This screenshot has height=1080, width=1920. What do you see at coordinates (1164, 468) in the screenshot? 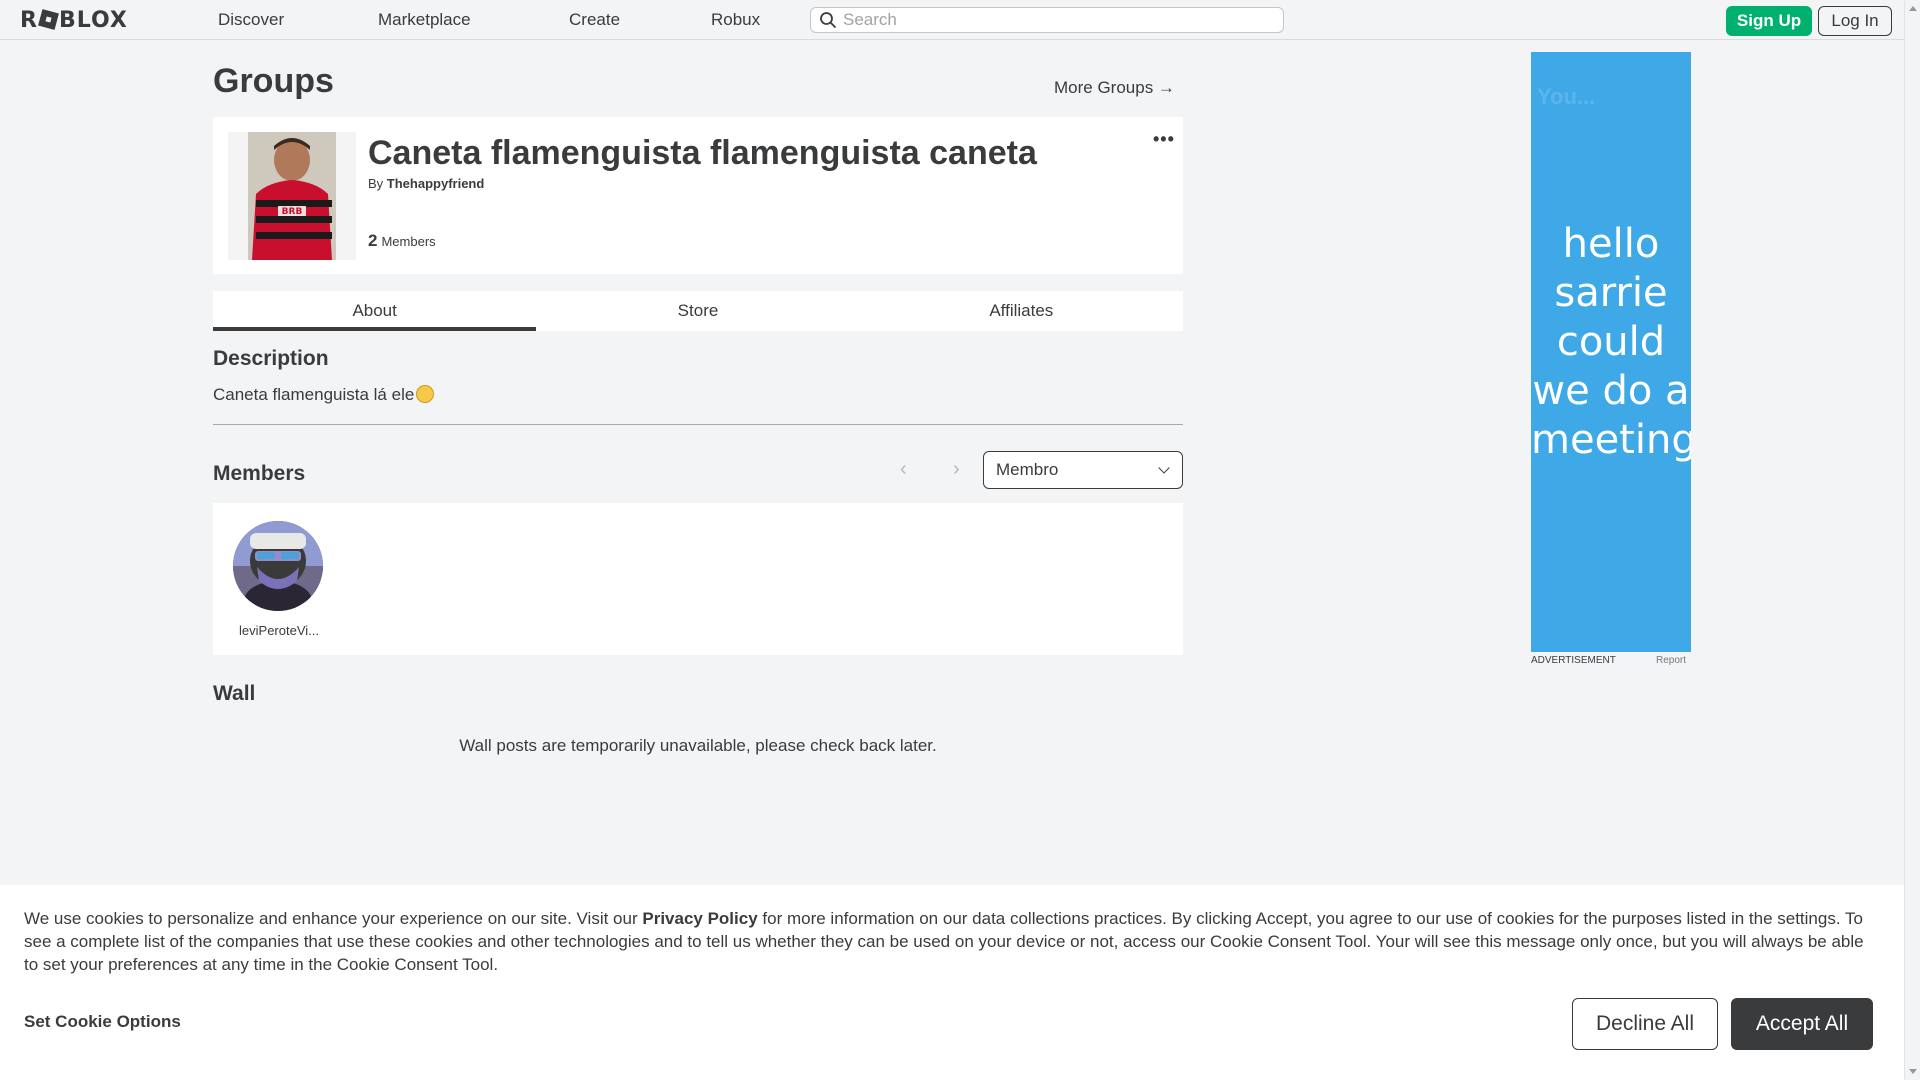
I see `chevron-down-icon` at bounding box center [1164, 468].